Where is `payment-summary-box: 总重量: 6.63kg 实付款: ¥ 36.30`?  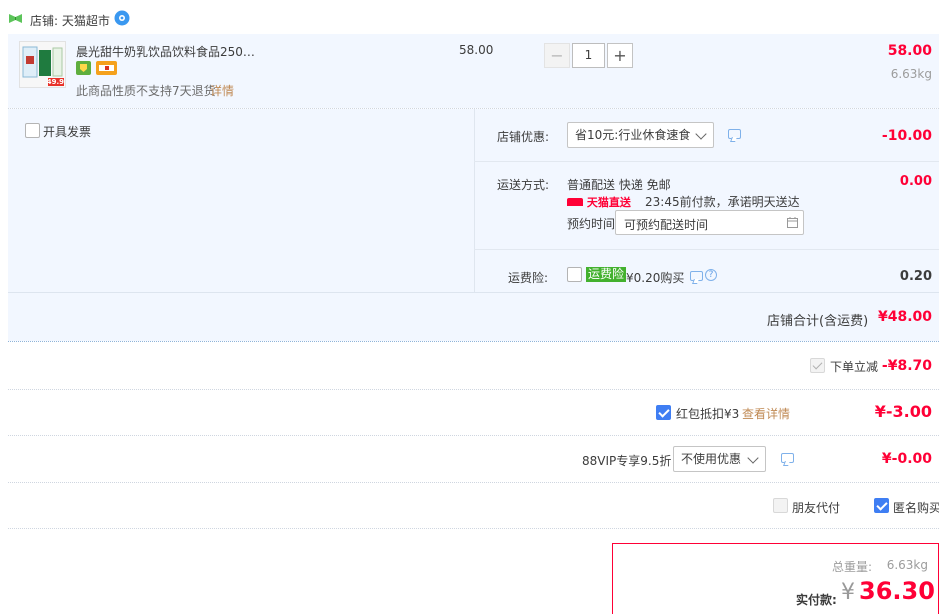 payment-summary-box: 总重量: 6.63kg 实付款: ¥ 36.30 is located at coordinates (775, 578).